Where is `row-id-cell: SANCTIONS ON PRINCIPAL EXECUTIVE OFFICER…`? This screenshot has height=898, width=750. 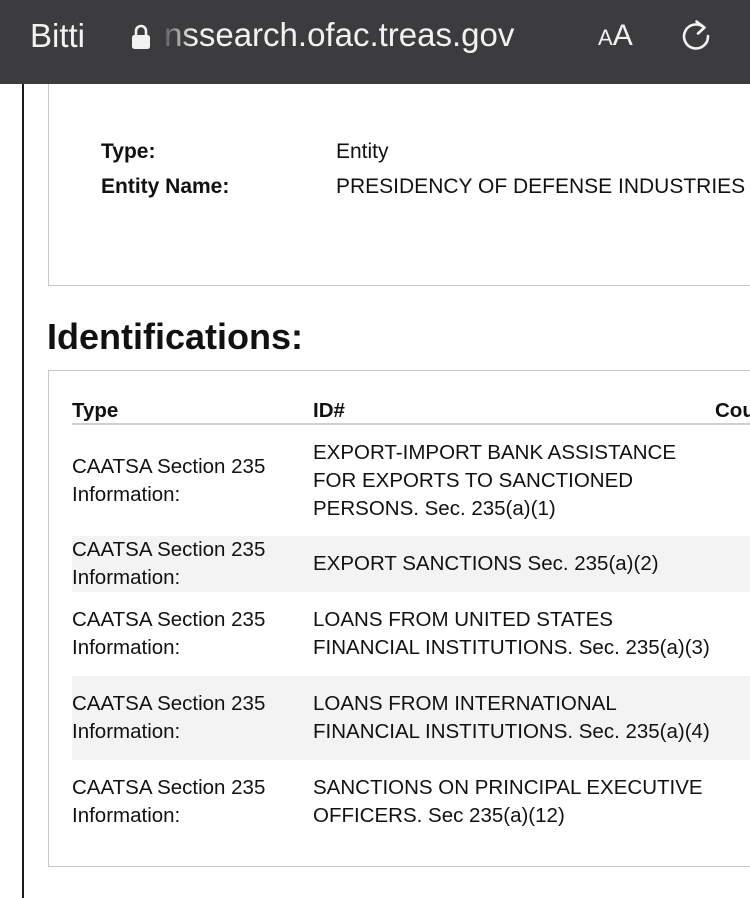
row-id-cell: SANCTIONS ON PRINCIPAL EXECUTIVE OFFICER… is located at coordinates (508, 801).